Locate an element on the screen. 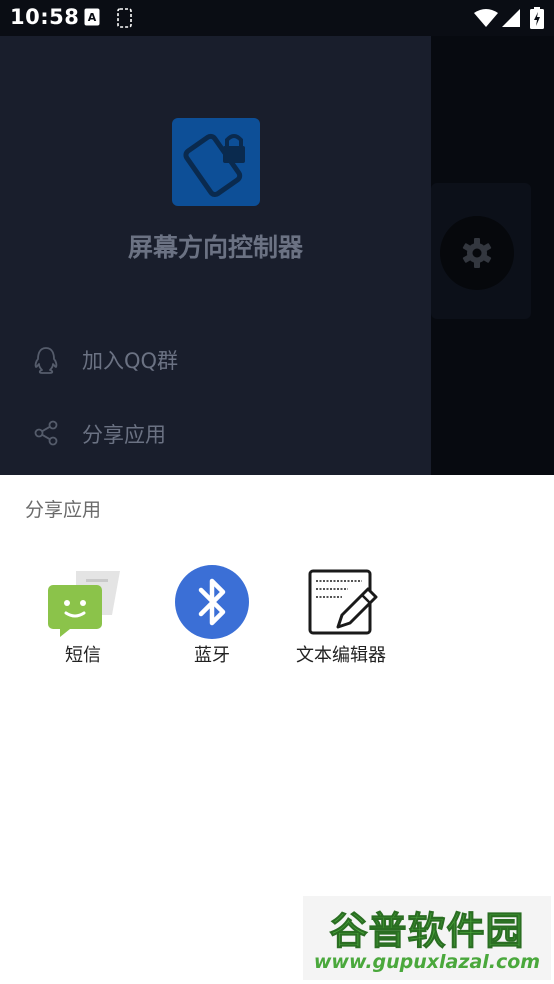 The image size is (554, 984). screenshot-notification-icon is located at coordinates (125, 20).